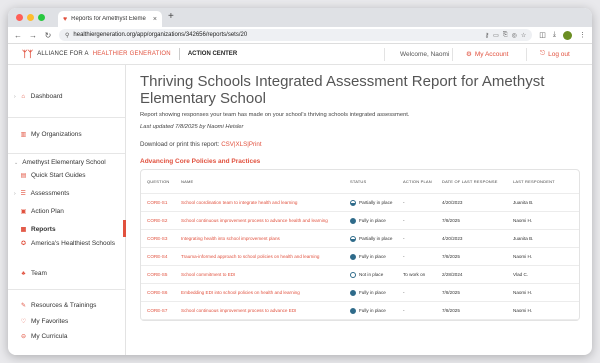  What do you see at coordinates (70, 244) in the screenshot?
I see `sidebar-item-healthiest-schools: ✪ America's Healthiest Schools` at bounding box center [70, 244].